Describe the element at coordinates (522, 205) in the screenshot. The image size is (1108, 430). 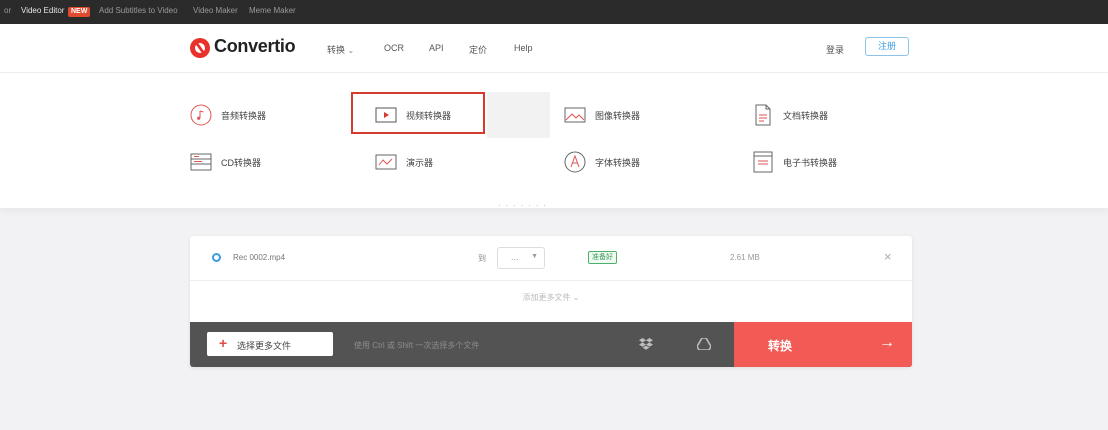
I see `obscured-heading: · · · · · · ·` at that location.